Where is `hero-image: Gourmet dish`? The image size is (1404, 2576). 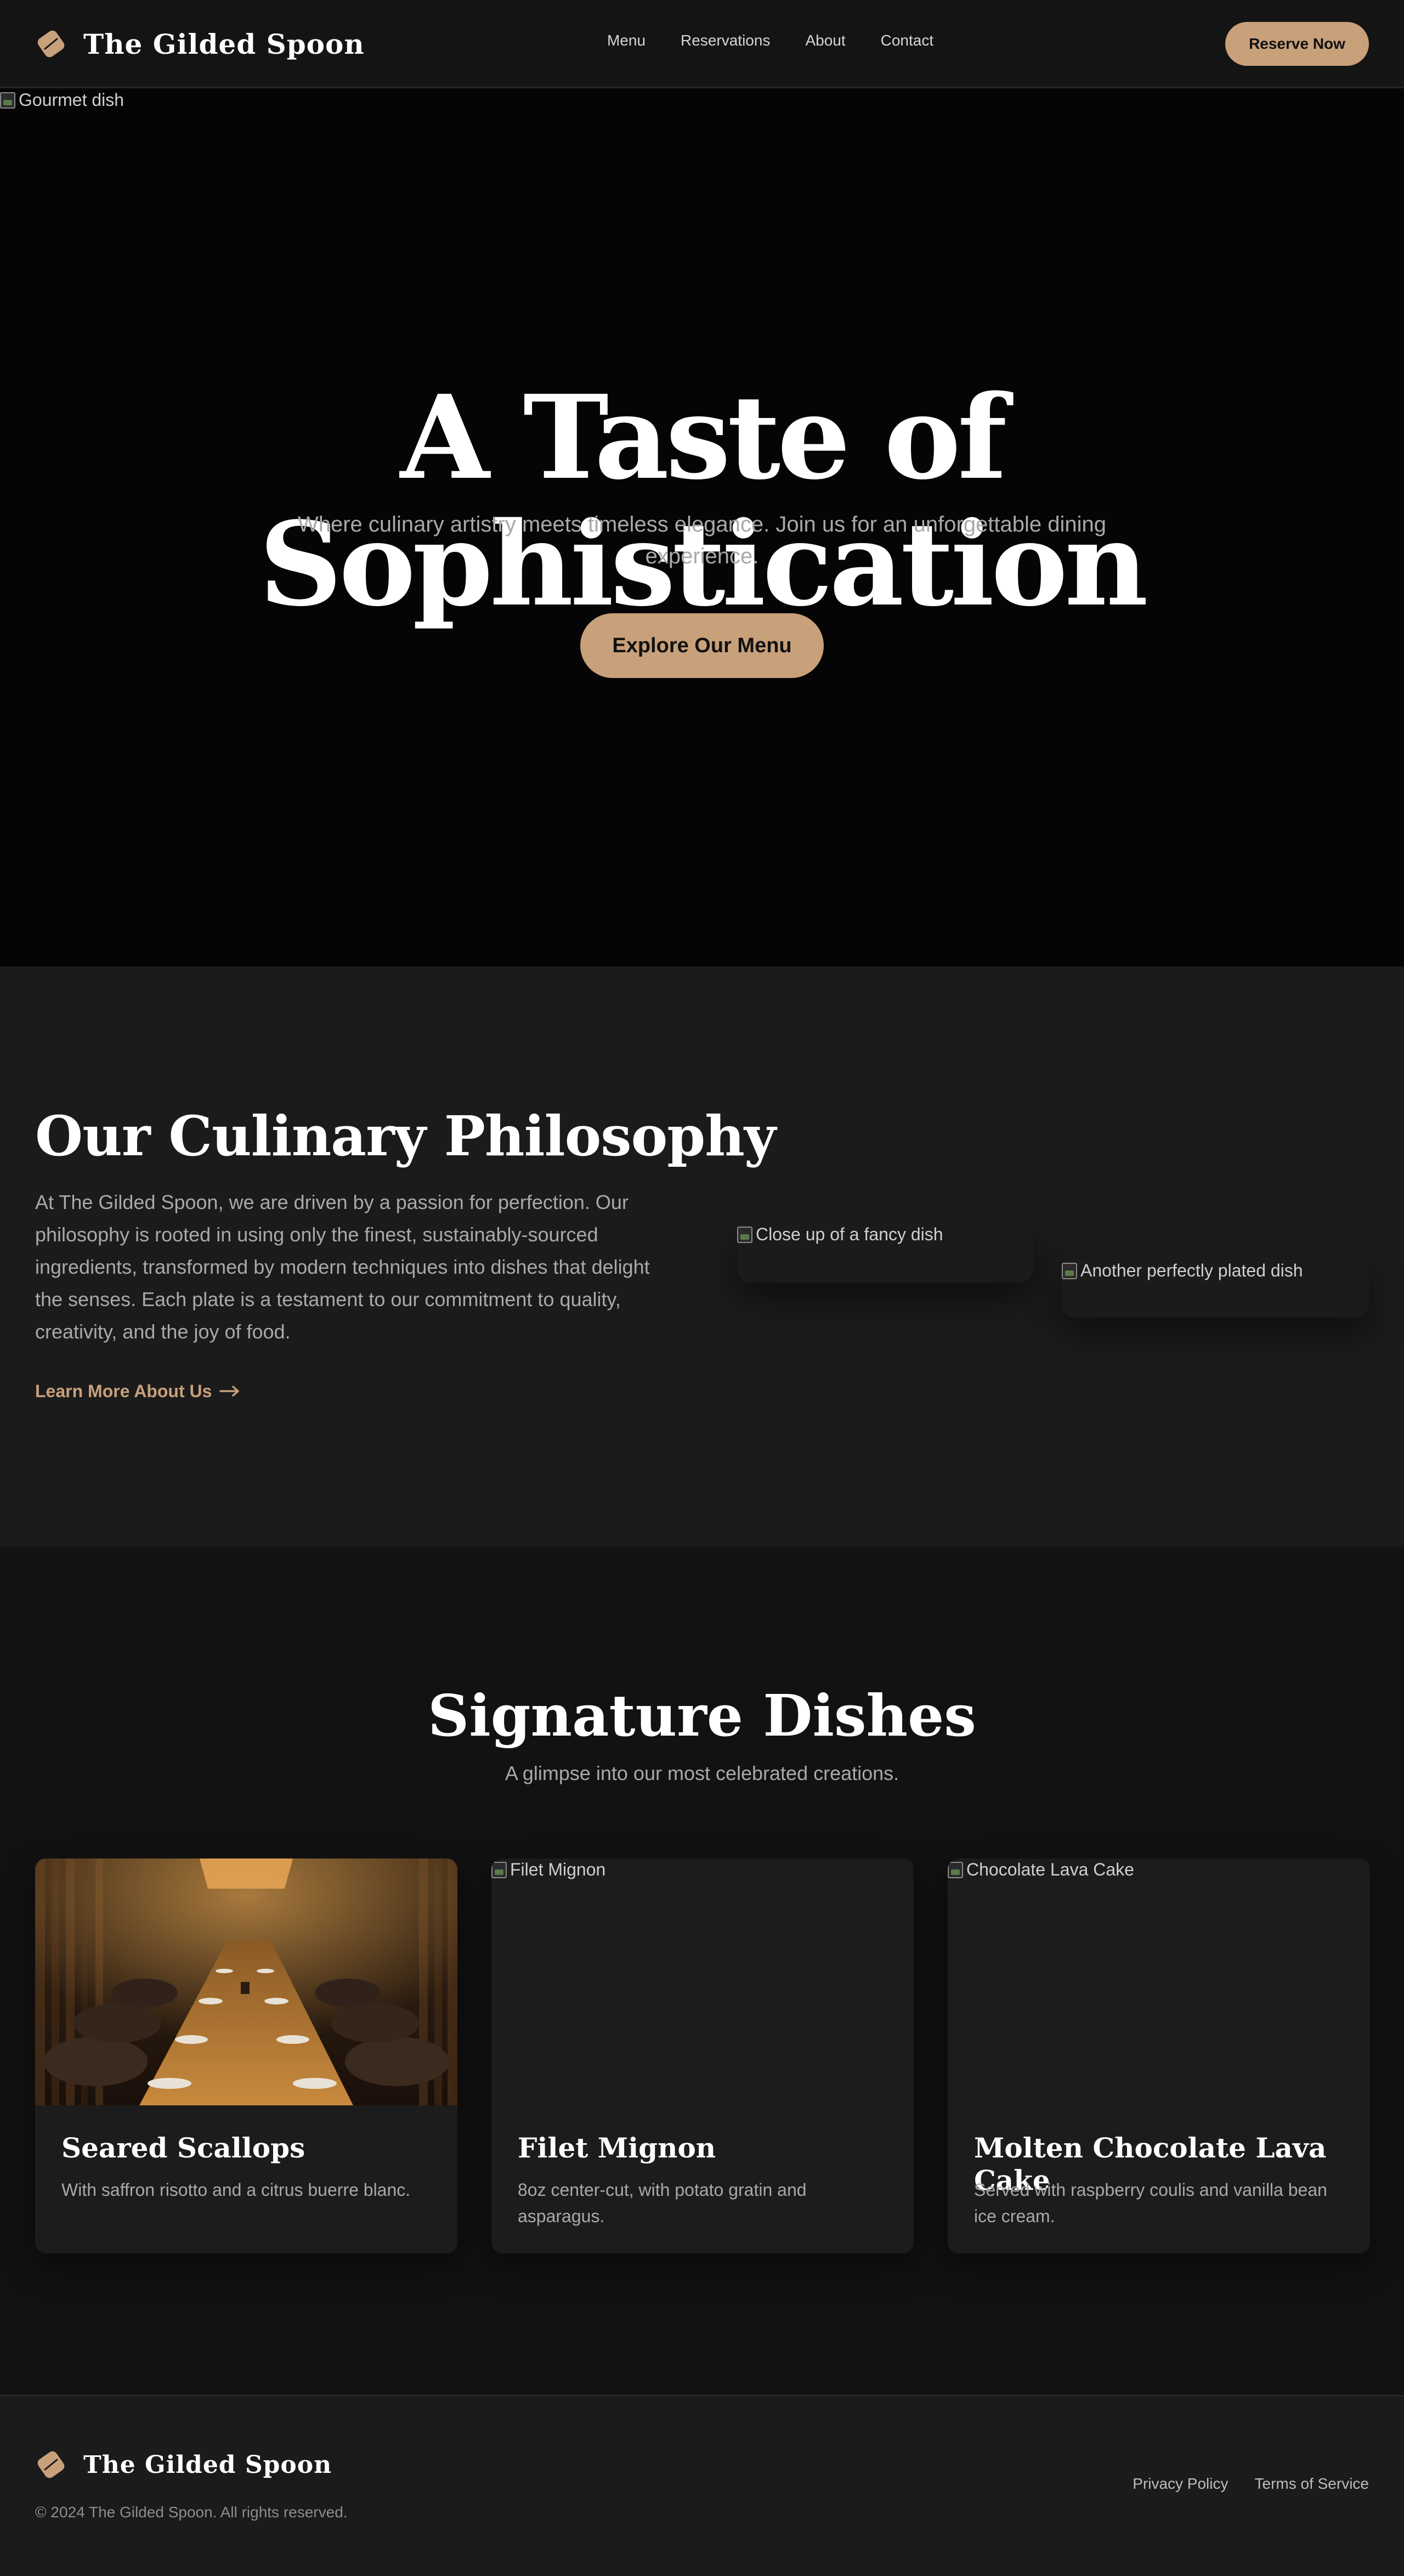 hero-image: Gourmet dish is located at coordinates (62, 100).